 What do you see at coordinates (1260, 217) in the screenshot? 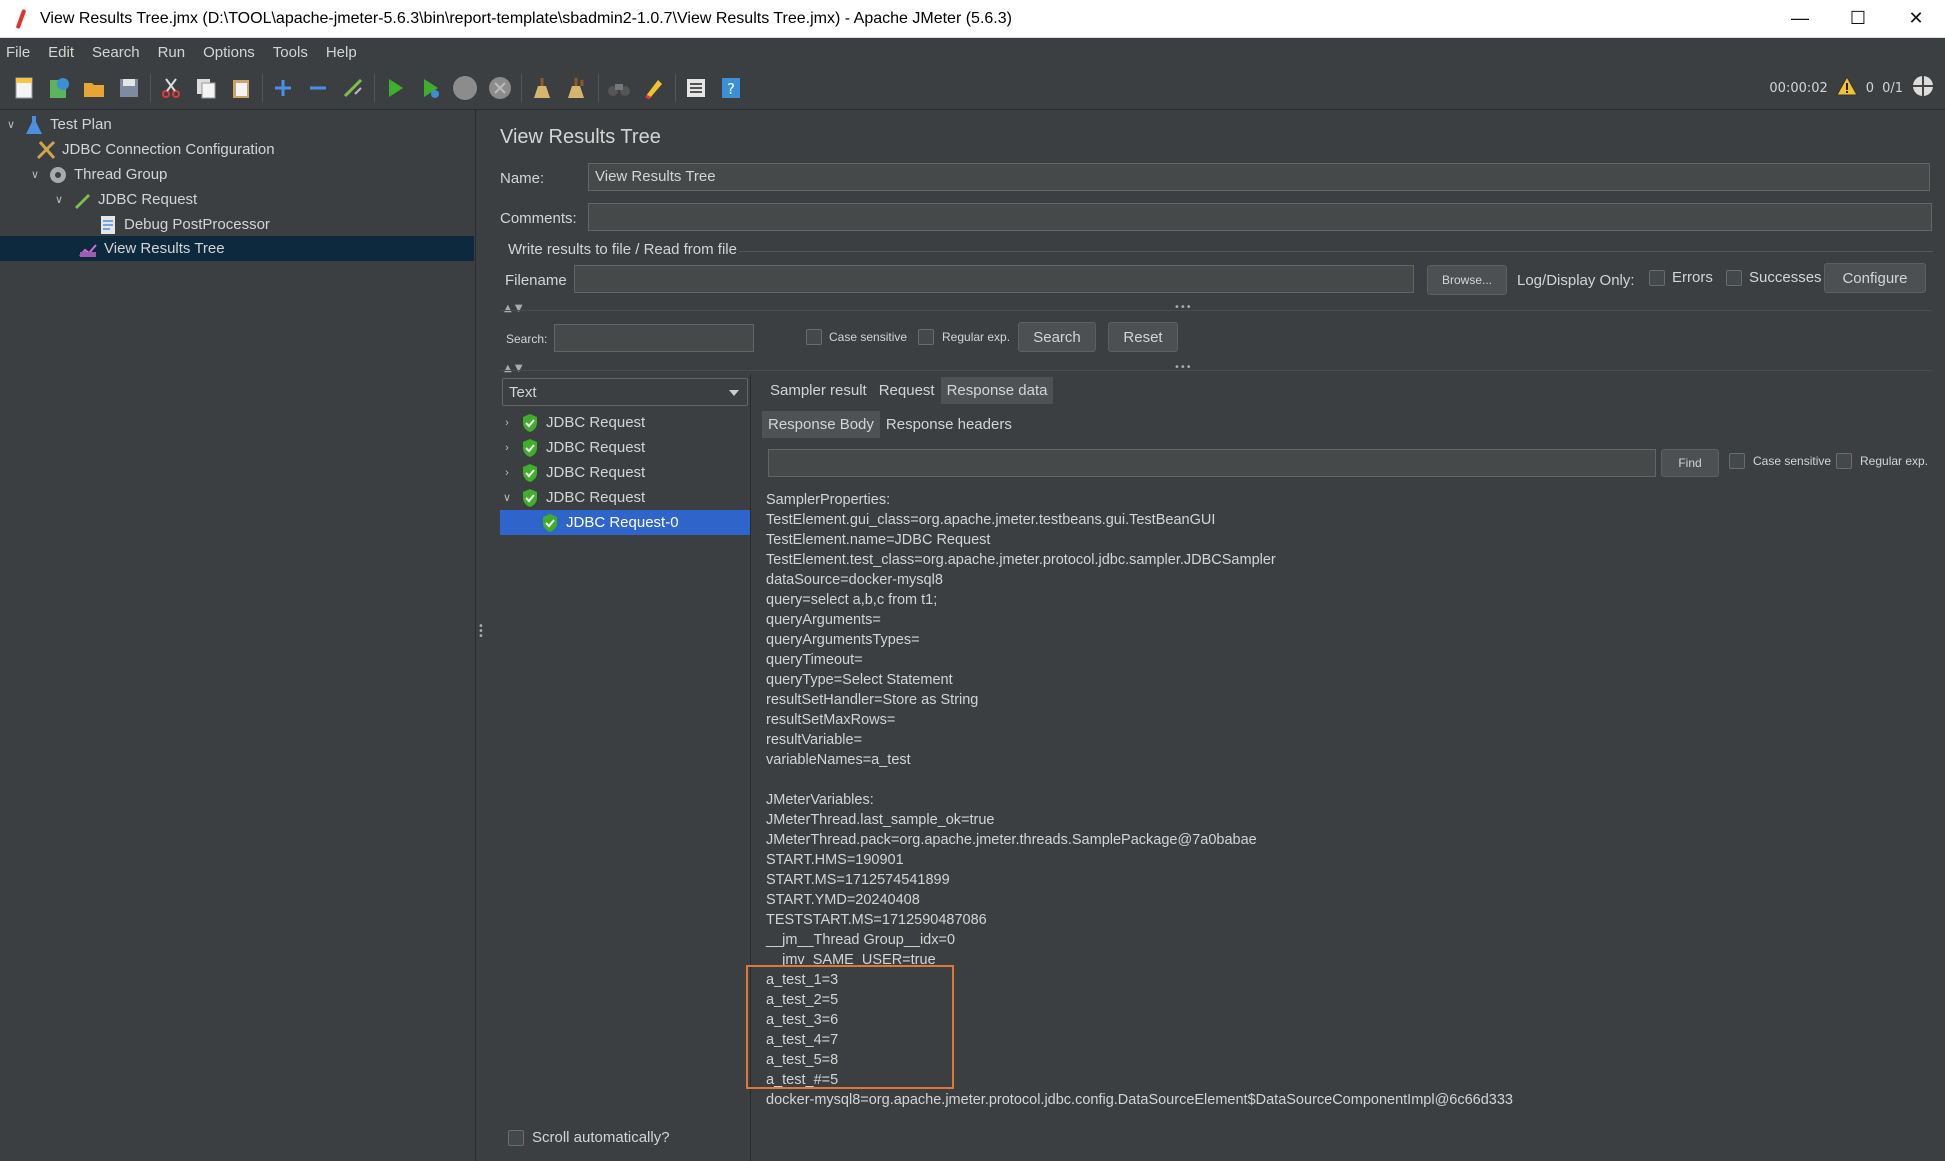
I see `comments-field` at bounding box center [1260, 217].